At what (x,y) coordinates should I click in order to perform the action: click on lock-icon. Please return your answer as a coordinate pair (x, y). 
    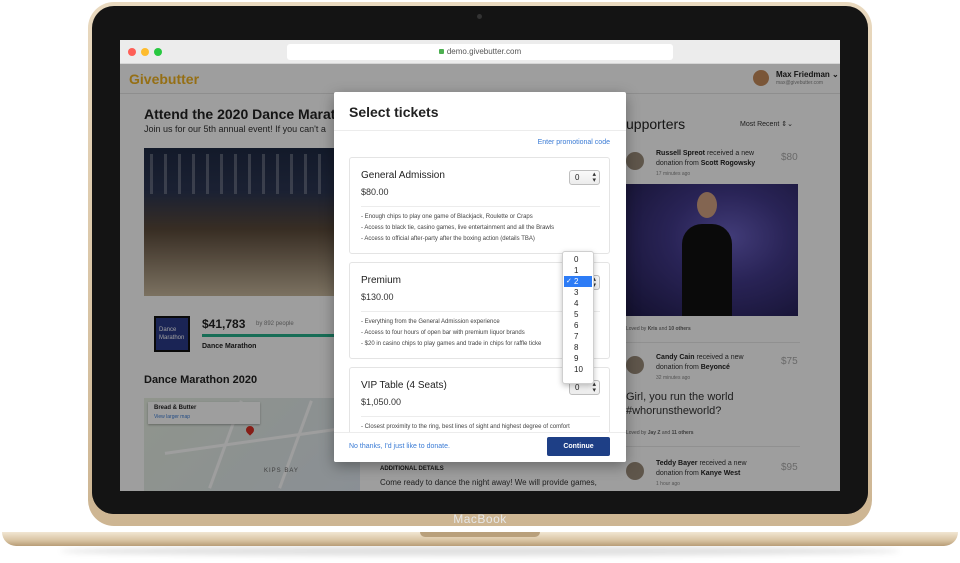
    Looking at the image, I should click on (441, 52).